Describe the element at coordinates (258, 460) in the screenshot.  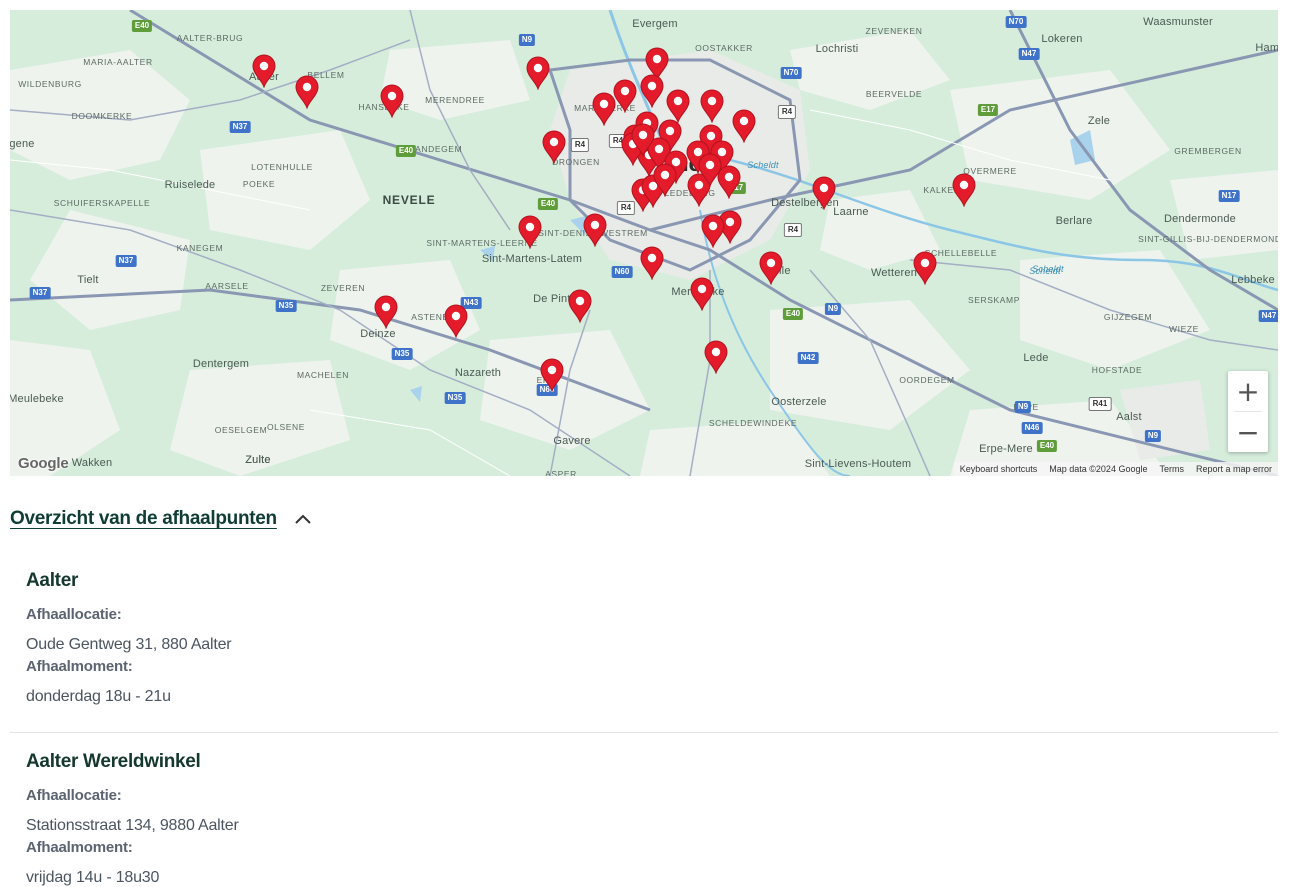
I see `map-place-label: Zulte` at that location.